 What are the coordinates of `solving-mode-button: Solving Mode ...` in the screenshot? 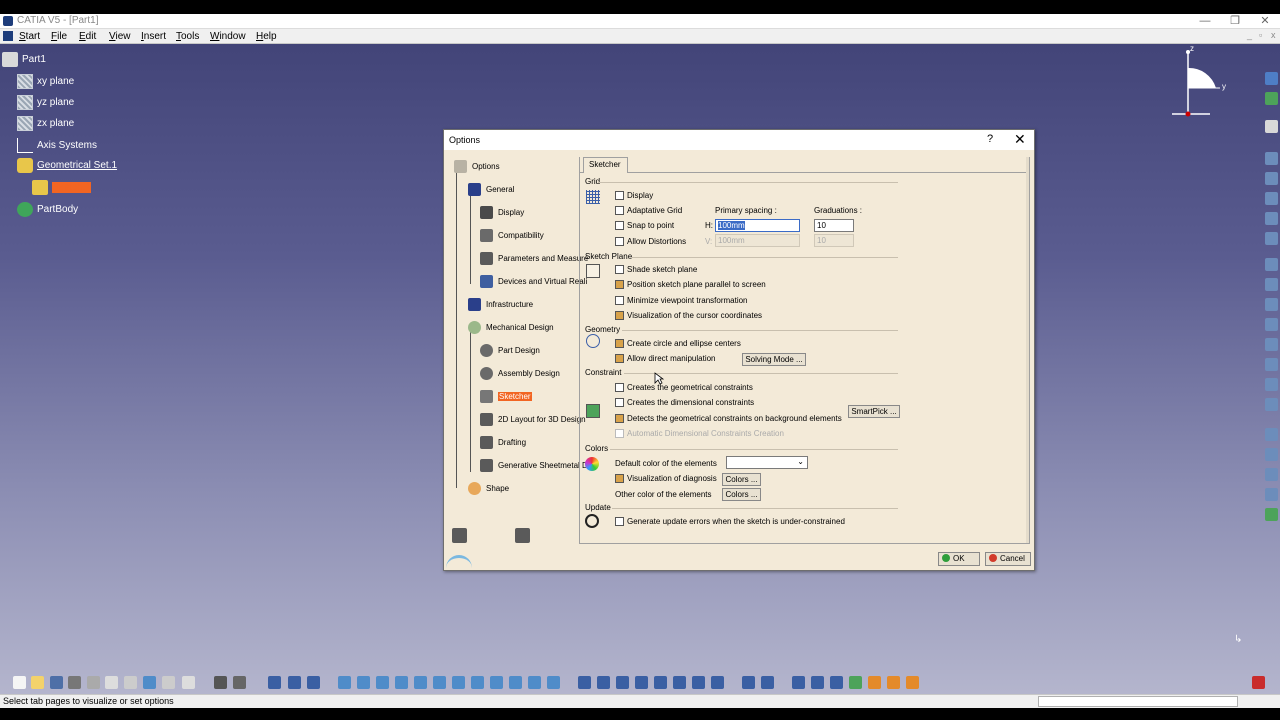 It's located at (774, 359).